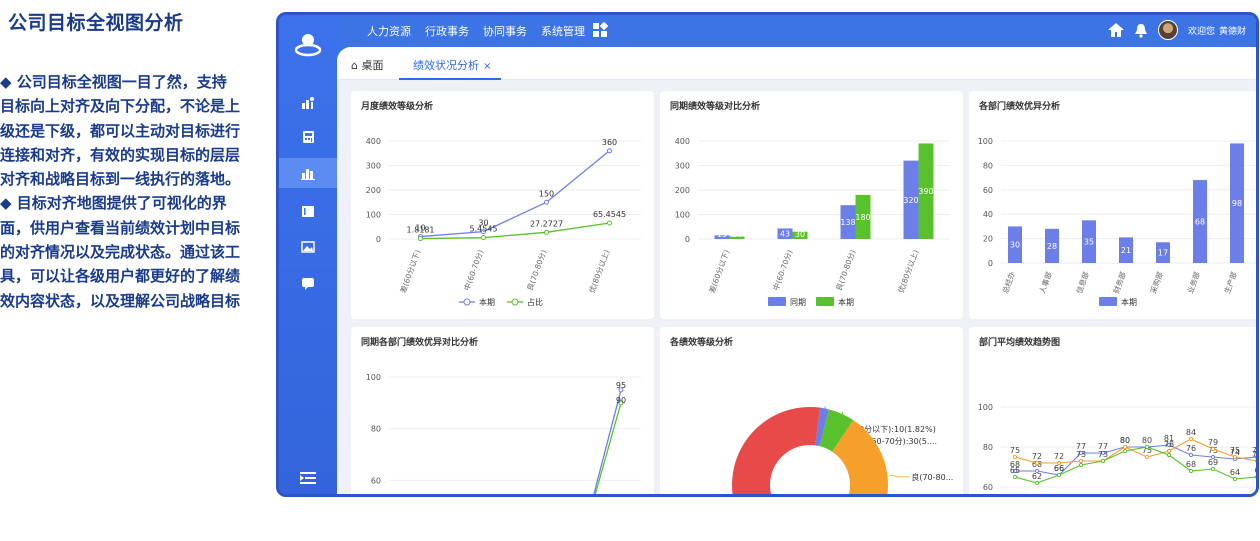 This screenshot has height=541, width=1260. What do you see at coordinates (1045, 282) in the screenshot?
I see `dept-xtick-label: 人事部` at bounding box center [1045, 282].